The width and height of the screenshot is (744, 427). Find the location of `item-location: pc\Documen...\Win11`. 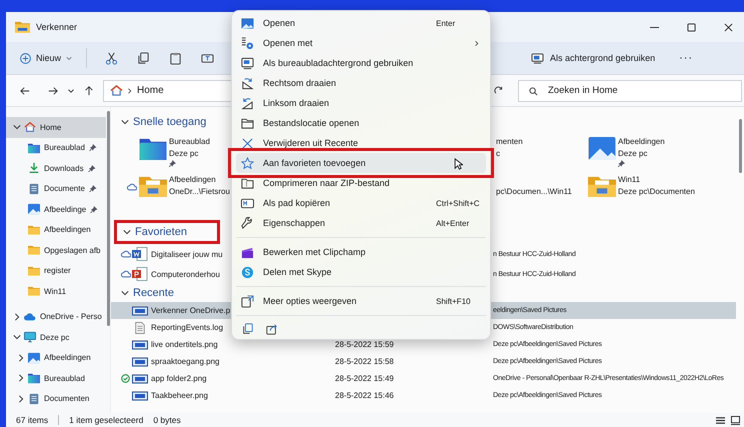

item-location: pc\Documen...\Win11 is located at coordinates (534, 191).